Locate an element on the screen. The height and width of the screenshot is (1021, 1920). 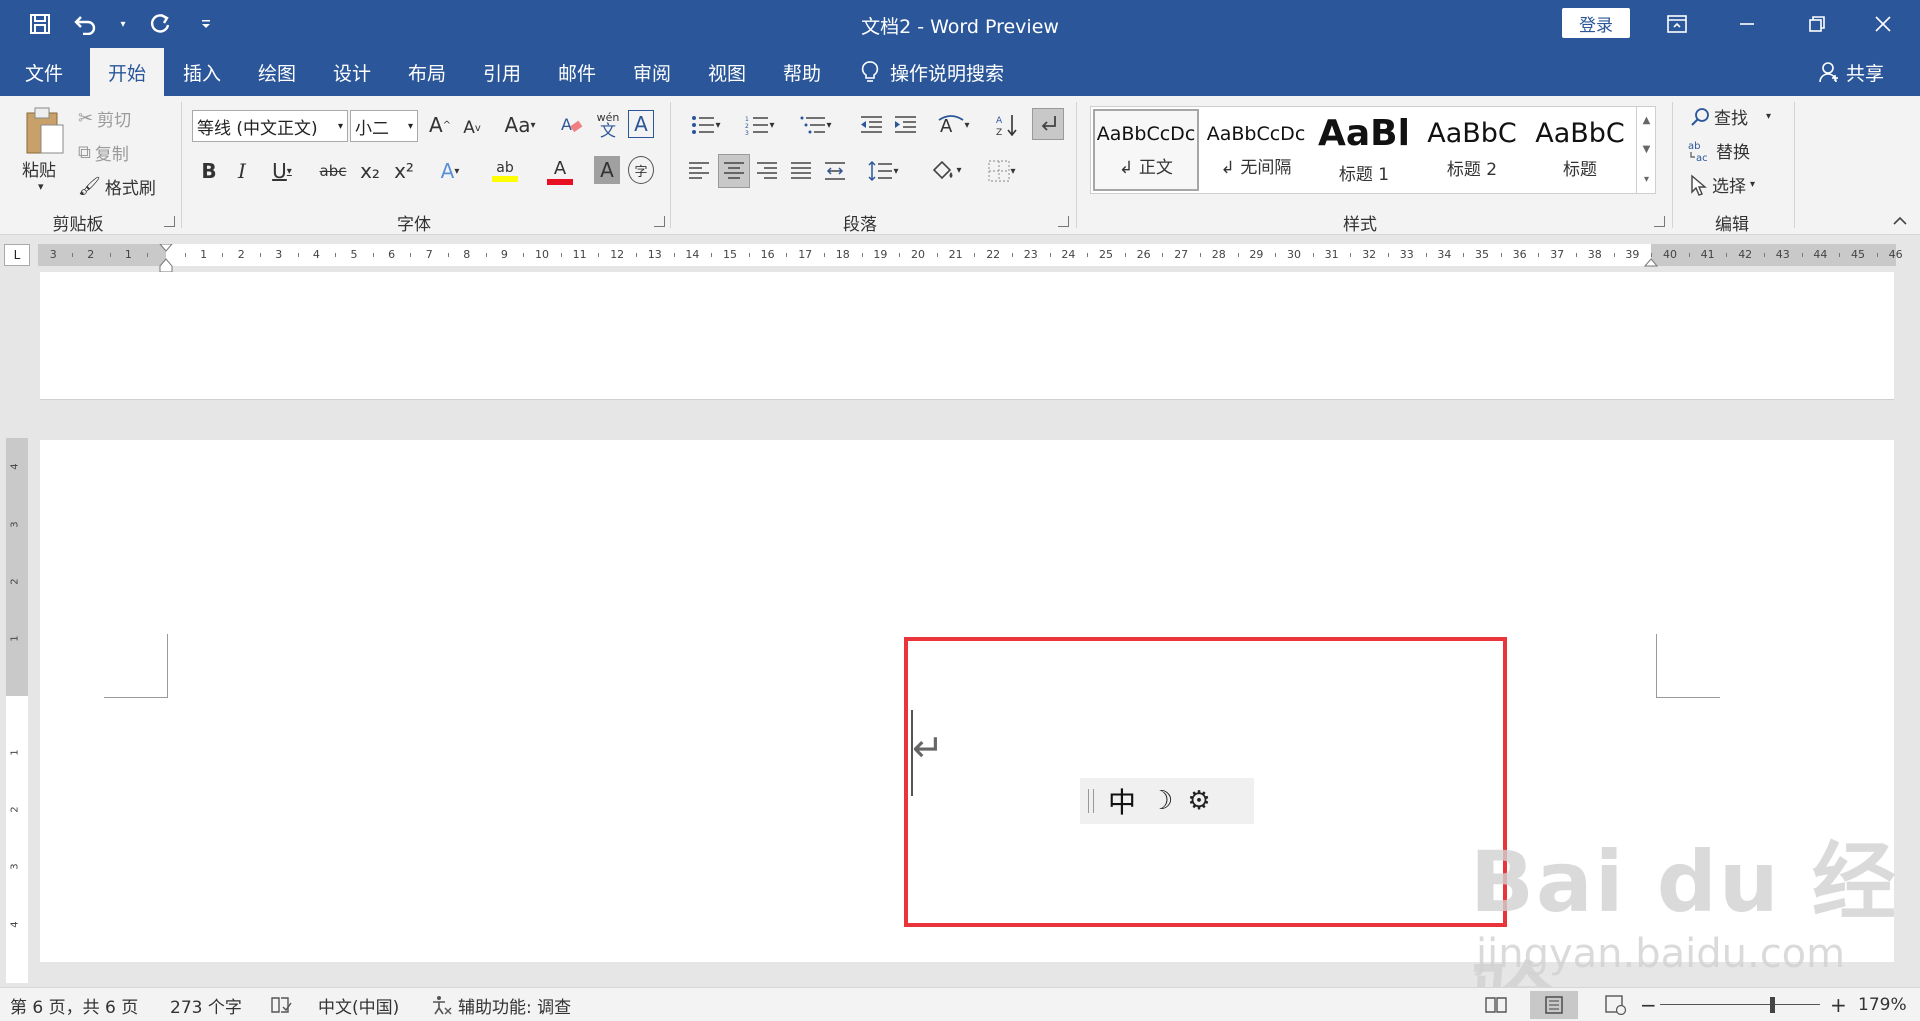
word-count-indicator: 273 个字 is located at coordinates (206, 1004).